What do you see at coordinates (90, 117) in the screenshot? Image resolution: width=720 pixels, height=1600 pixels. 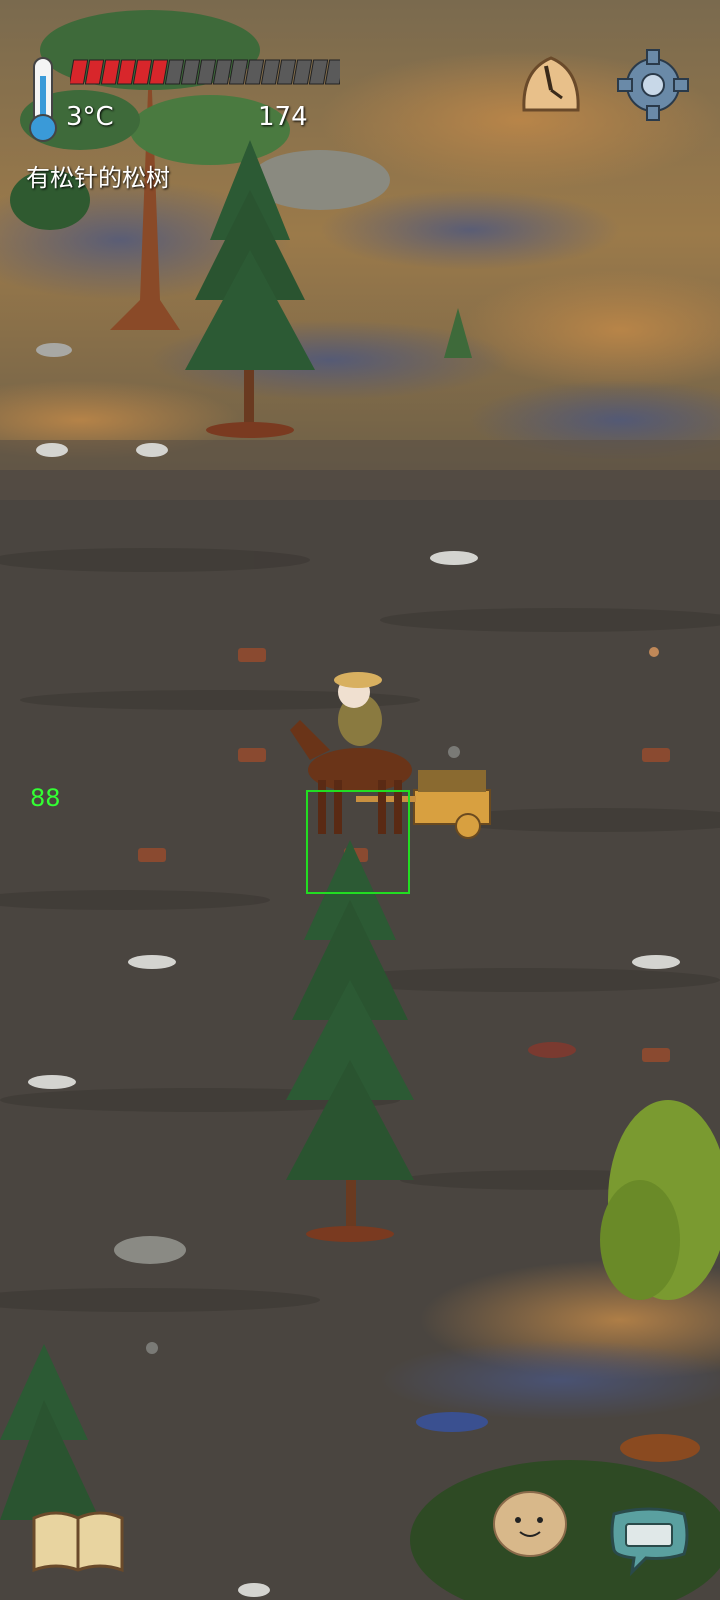 I see `temperature-readout: 3°C` at bounding box center [90, 117].